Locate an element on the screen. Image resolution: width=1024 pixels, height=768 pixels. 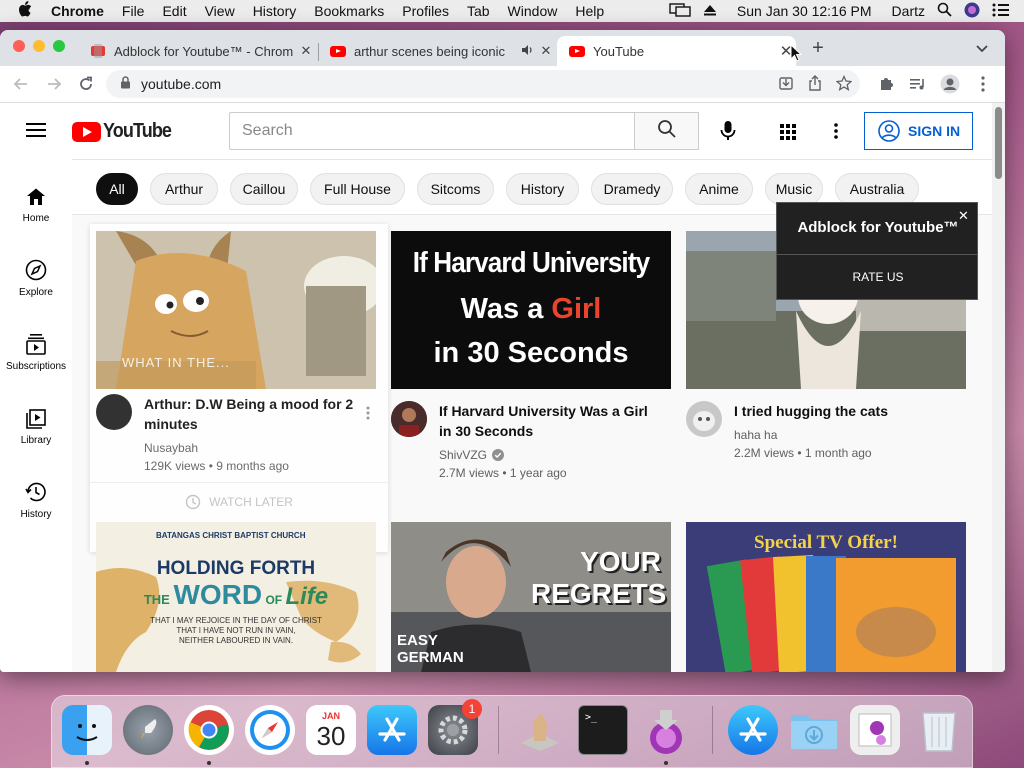
share-icon is located at coordinates (815, 84).